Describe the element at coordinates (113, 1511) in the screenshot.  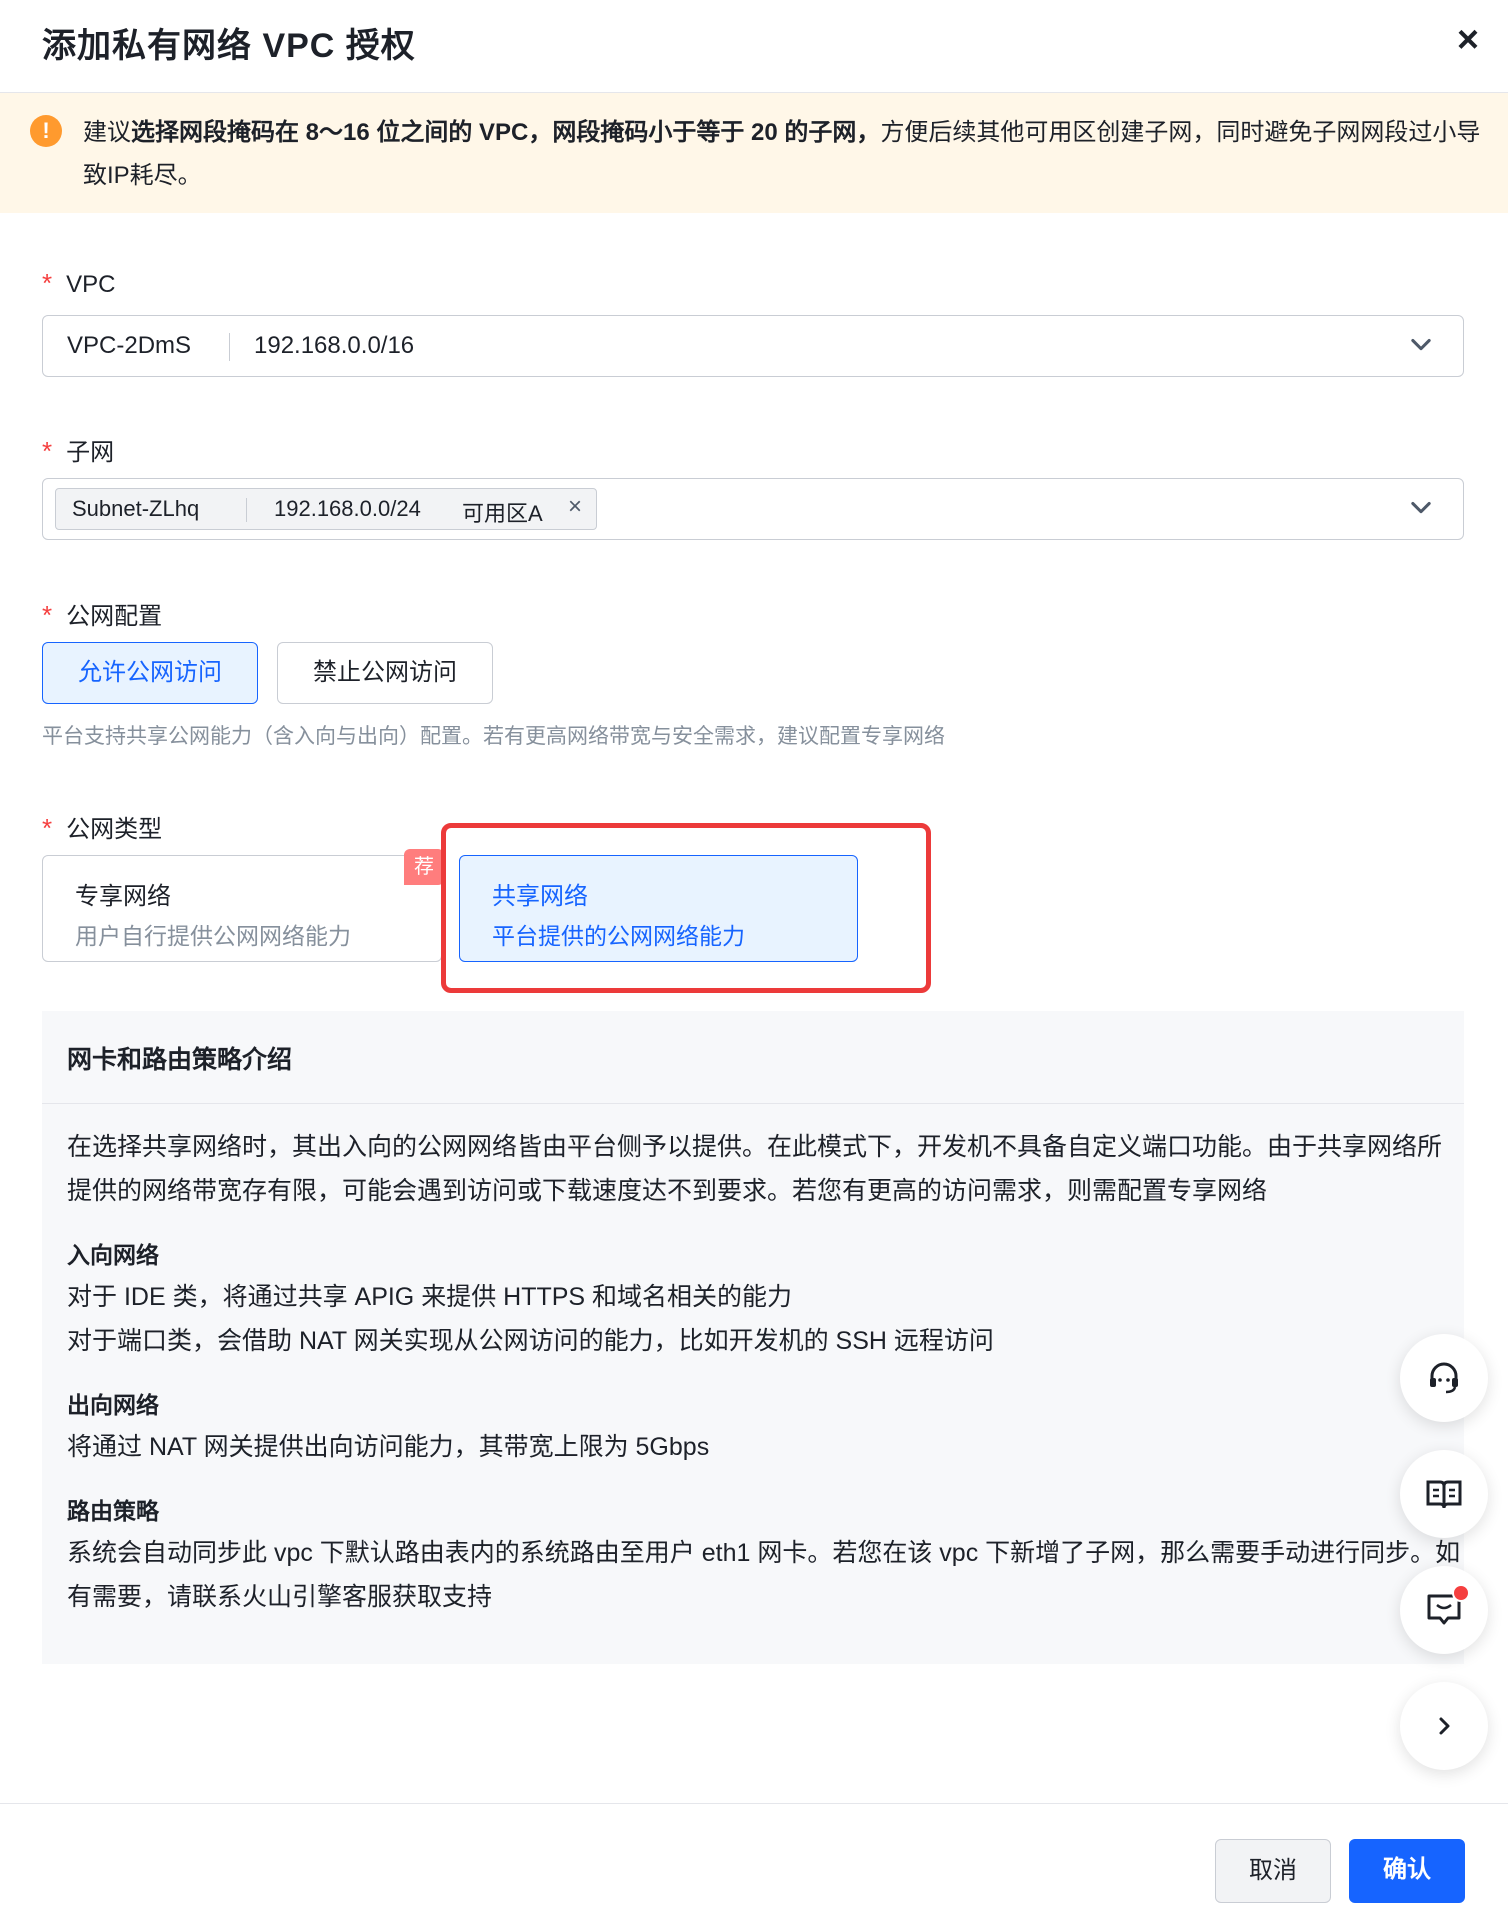
I see `route-title: 路由策略` at that location.